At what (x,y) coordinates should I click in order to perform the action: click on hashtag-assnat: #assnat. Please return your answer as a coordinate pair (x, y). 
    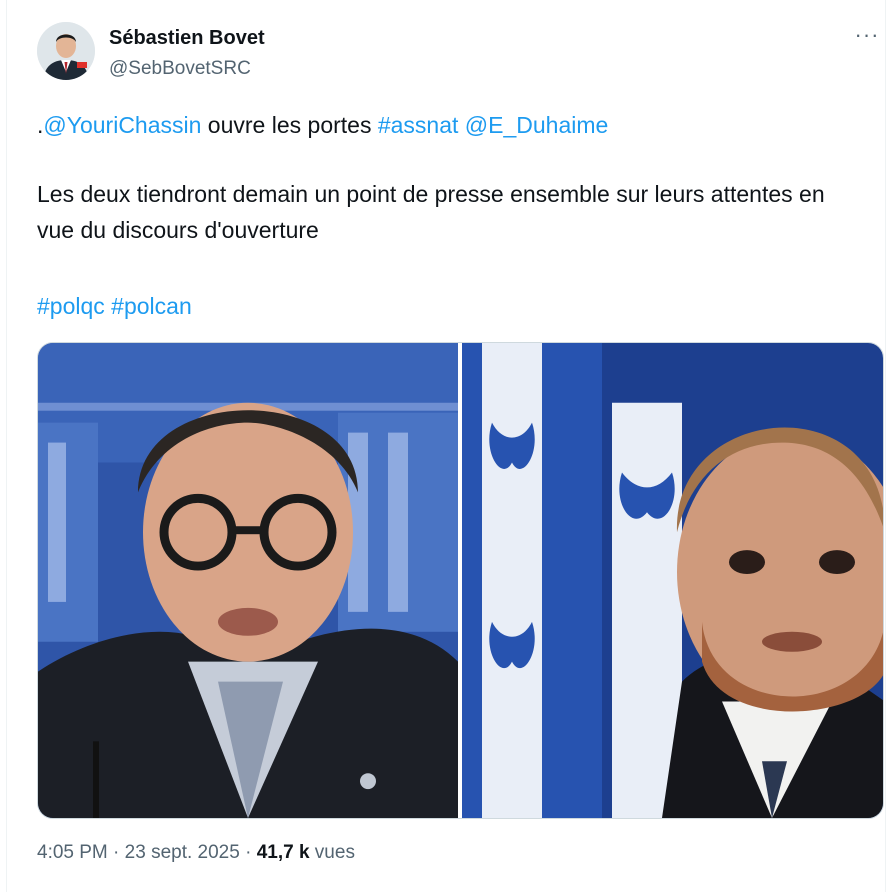
    Looking at the image, I should click on (418, 125).